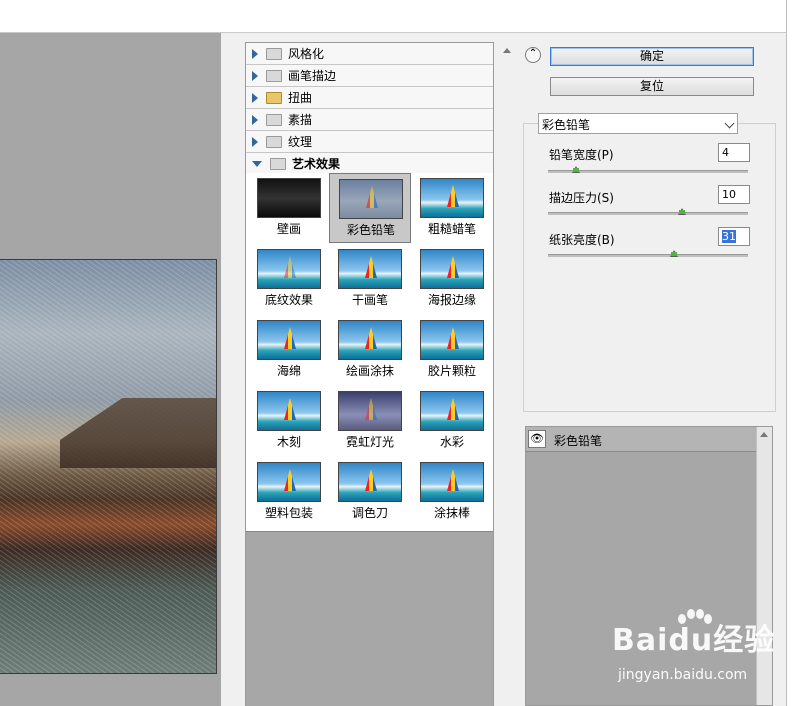 The width and height of the screenshot is (798, 706). I want to click on collapse-triangle-icon, so click(257, 163).